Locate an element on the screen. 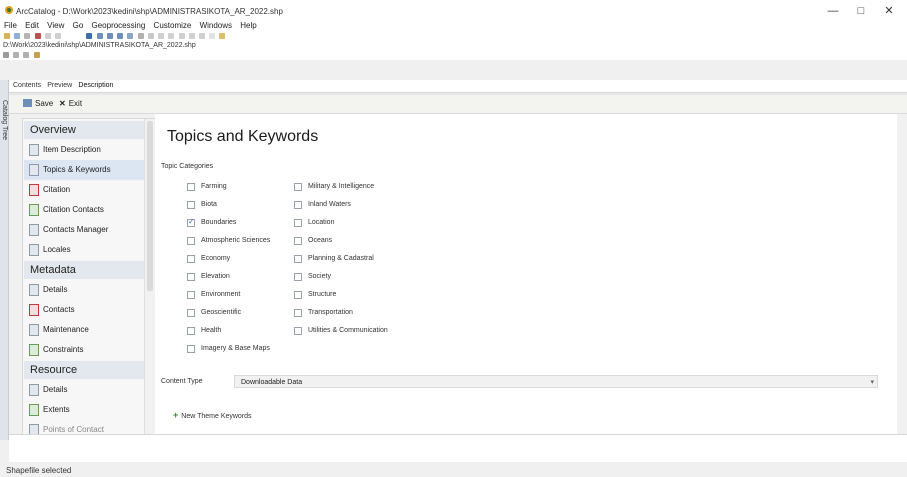  tab-contents: Contents is located at coordinates (27, 86).